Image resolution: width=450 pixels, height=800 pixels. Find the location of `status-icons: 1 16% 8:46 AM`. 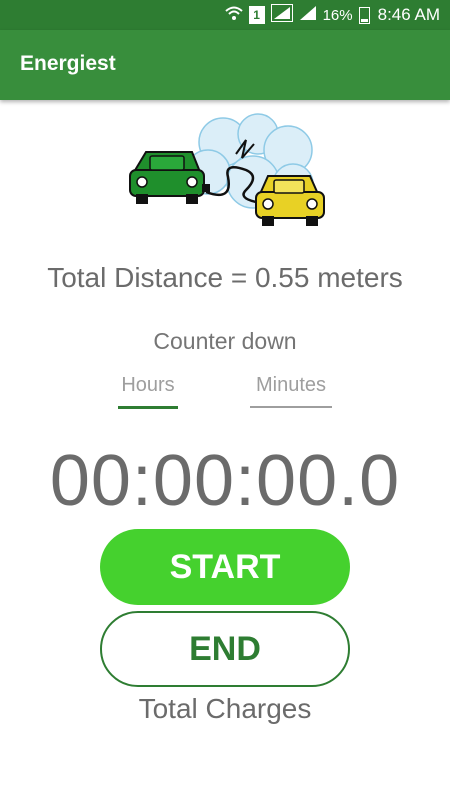

status-icons: 1 16% 8:46 AM is located at coordinates (332, 15).